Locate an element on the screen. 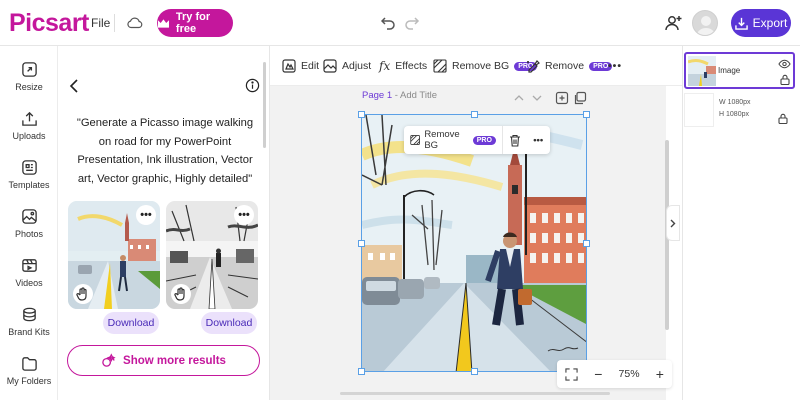  layer-item-image: Image is located at coordinates (739, 70).